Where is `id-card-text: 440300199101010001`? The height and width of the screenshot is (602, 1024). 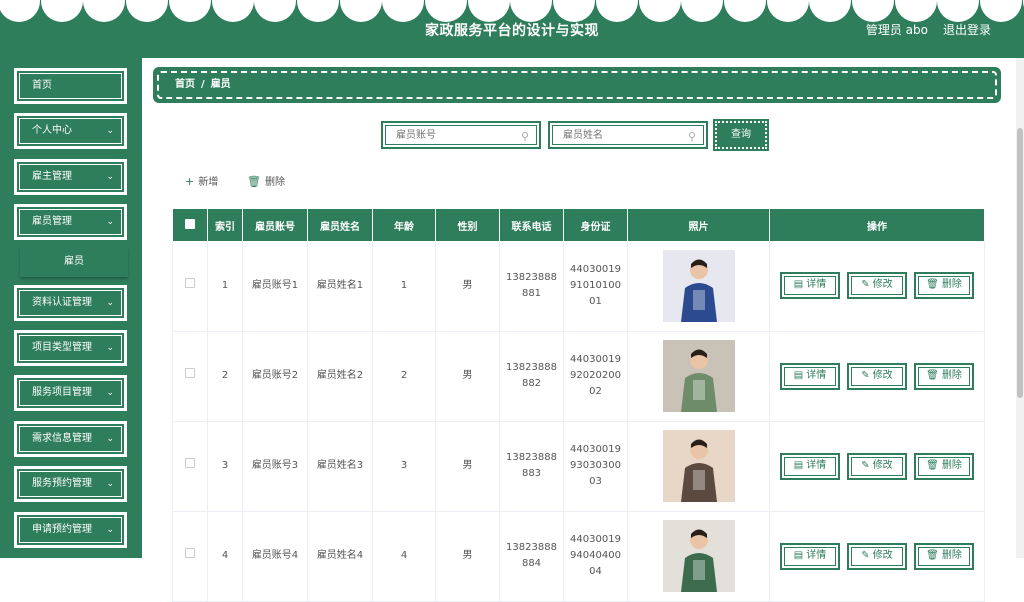
id-card-text: 440300199101010001 is located at coordinates (596, 286).